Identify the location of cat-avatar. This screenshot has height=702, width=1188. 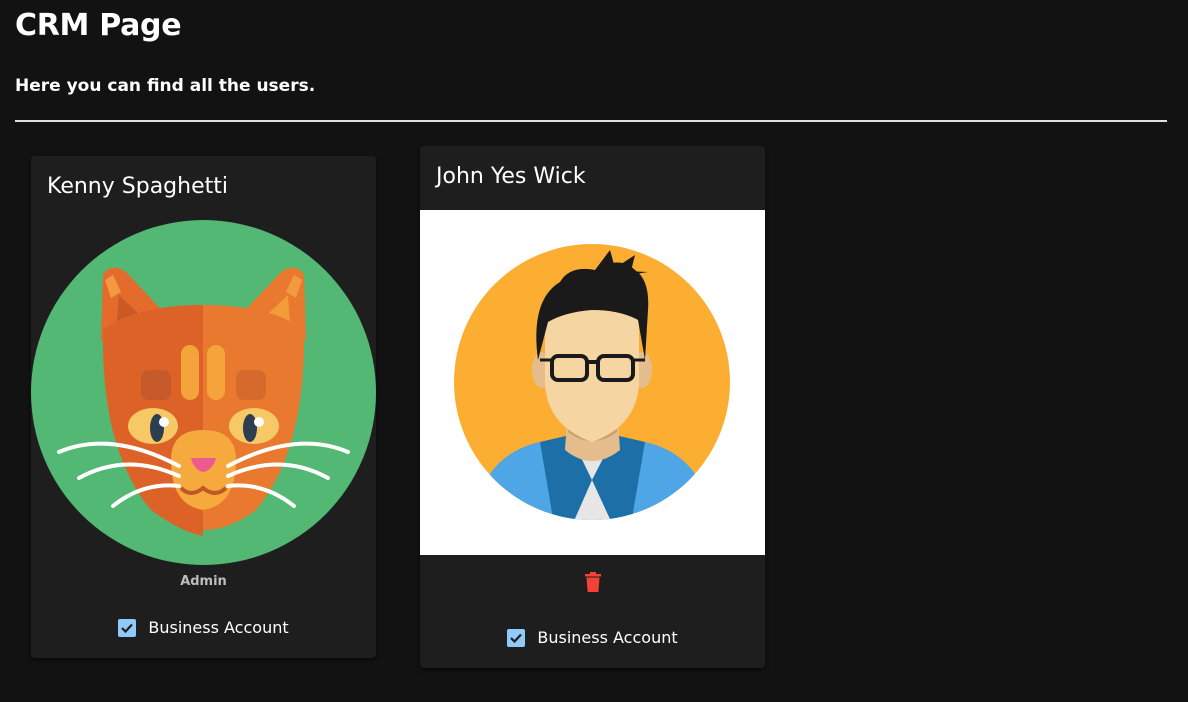
(203, 392).